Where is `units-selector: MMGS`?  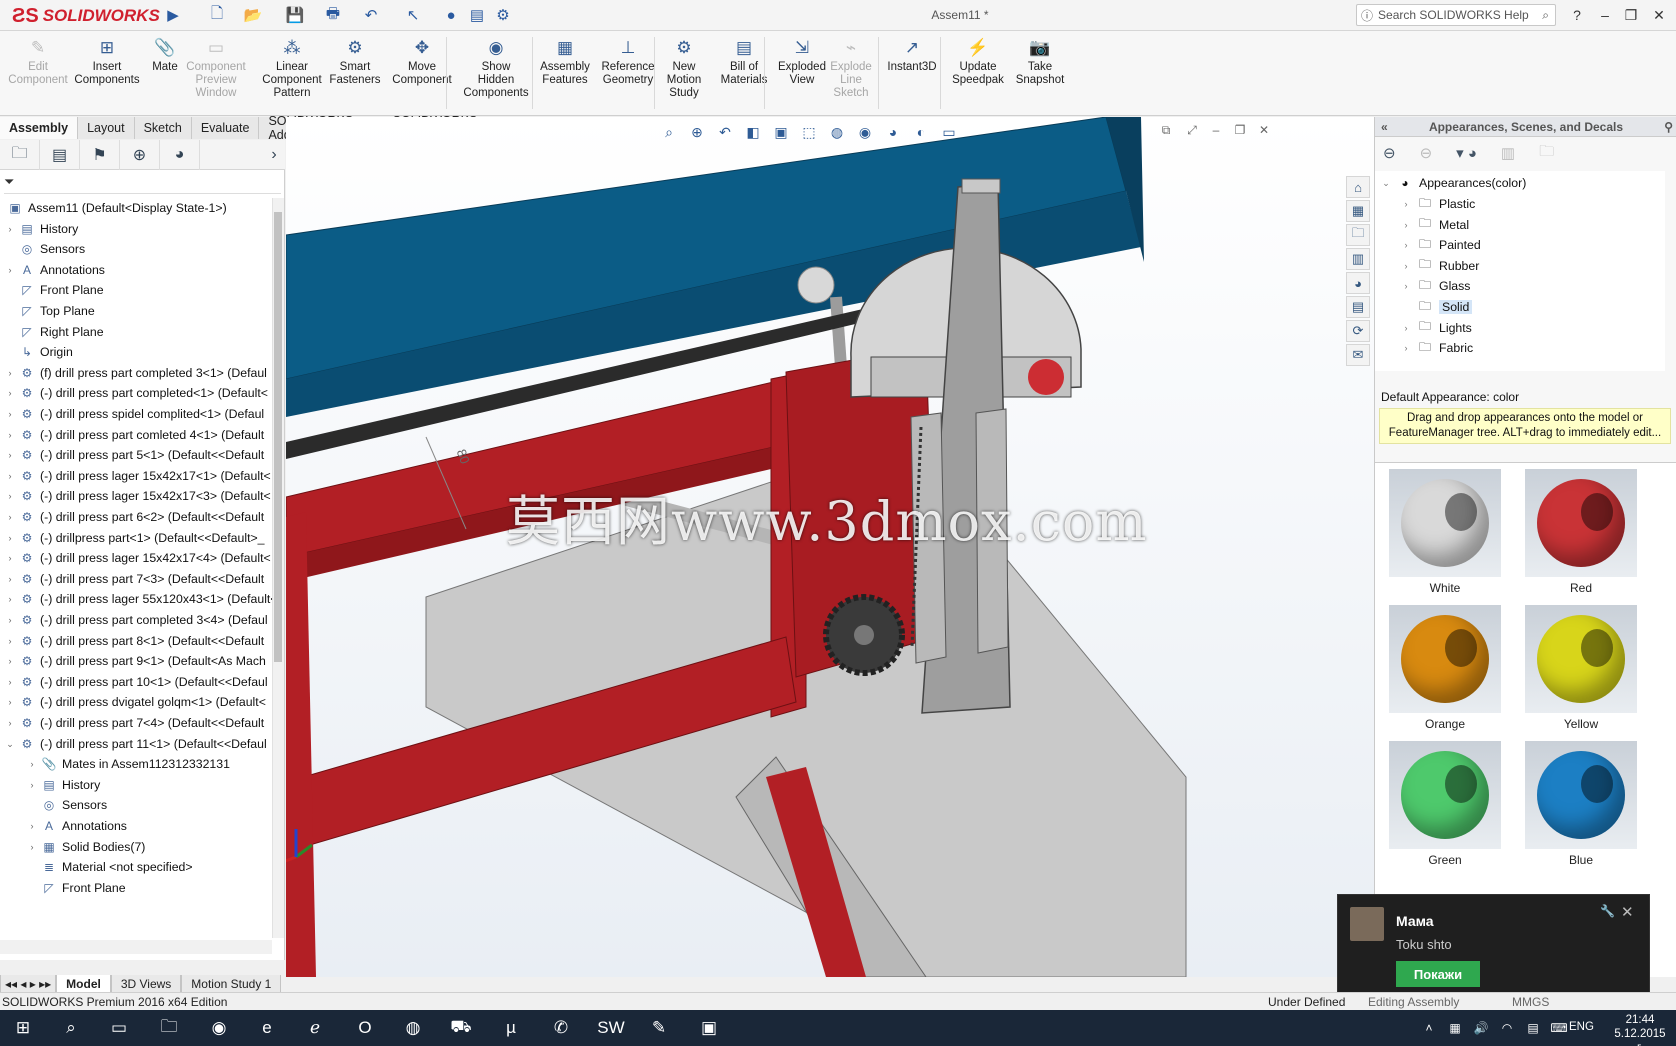
units-selector: MMGS is located at coordinates (1530, 1002).